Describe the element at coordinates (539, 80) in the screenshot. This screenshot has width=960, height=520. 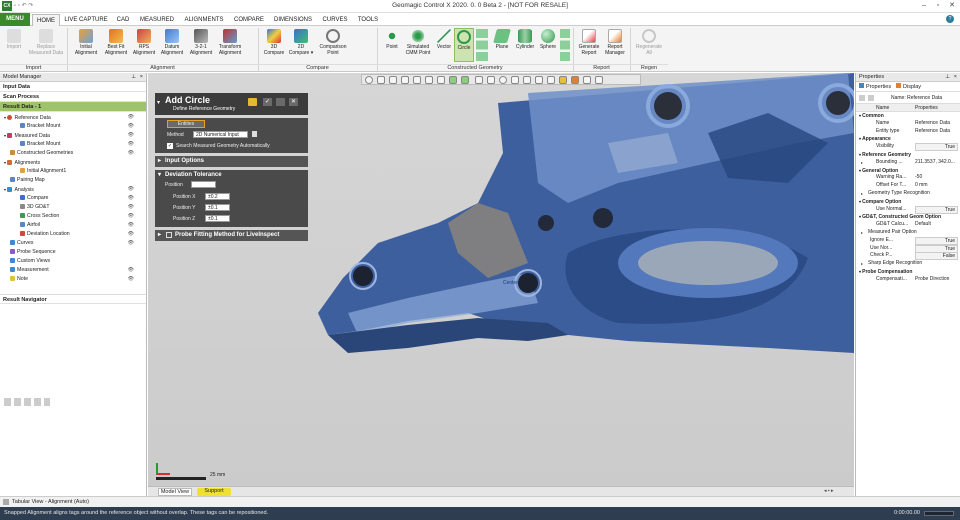
I see `paint-select-icon` at that location.